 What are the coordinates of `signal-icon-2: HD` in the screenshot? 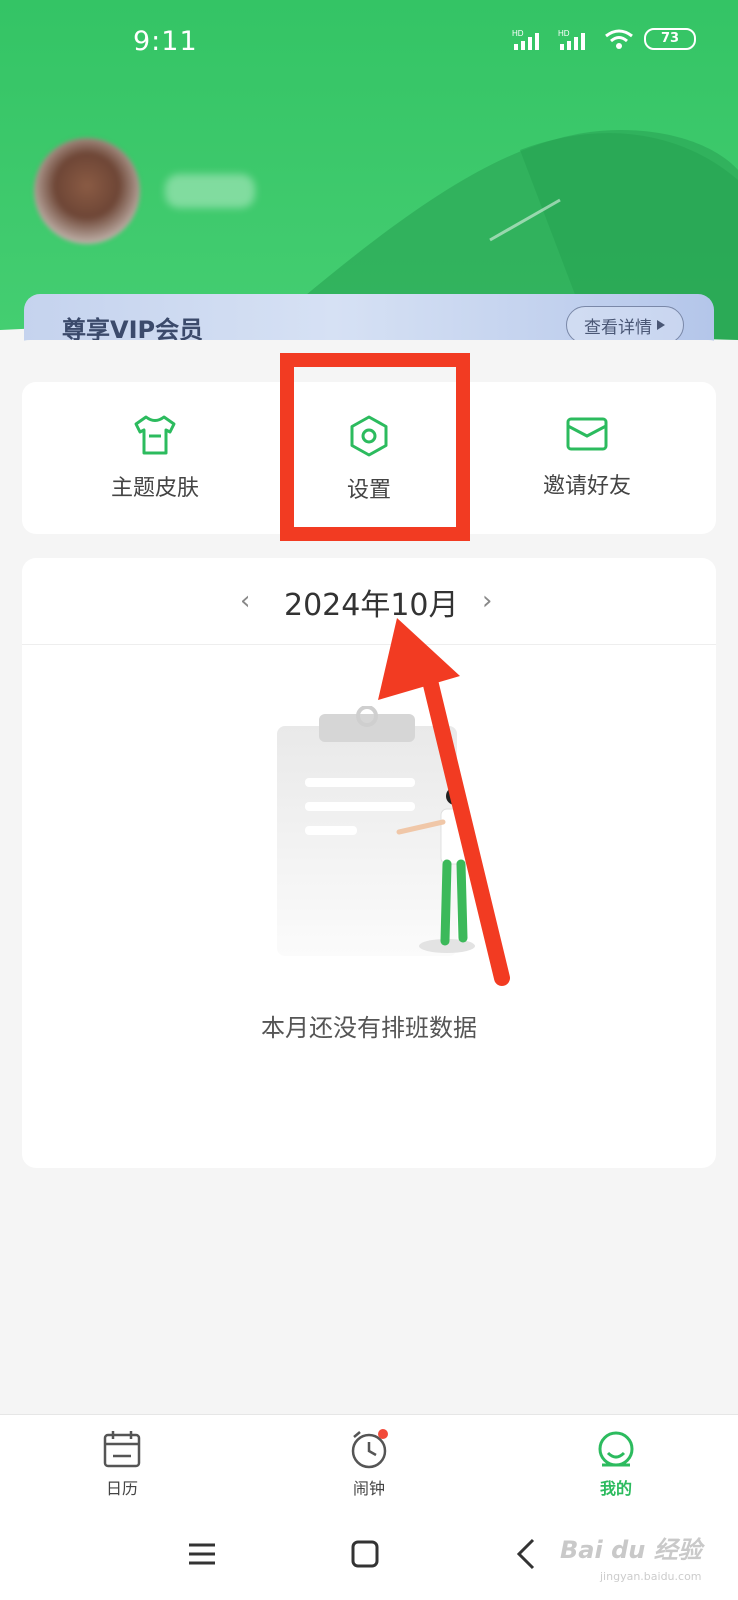 It's located at (571, 39).